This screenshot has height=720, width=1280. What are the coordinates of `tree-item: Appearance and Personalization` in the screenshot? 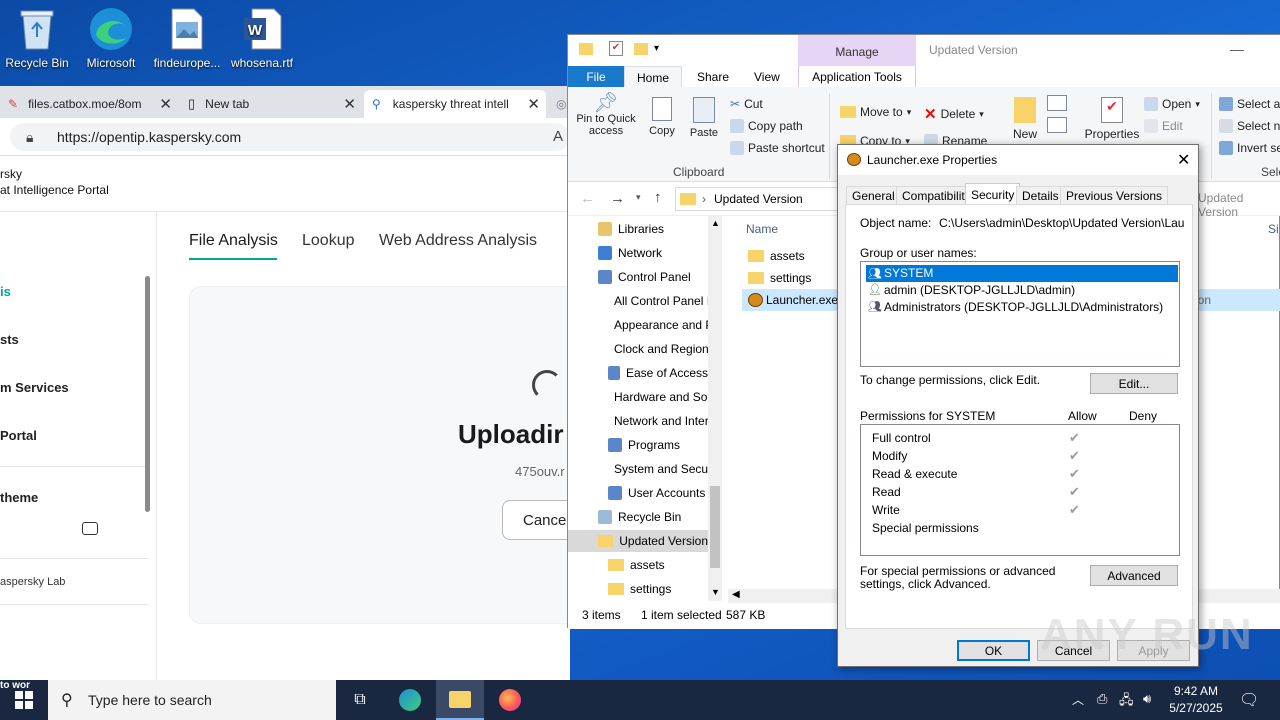 It's located at (638, 325).